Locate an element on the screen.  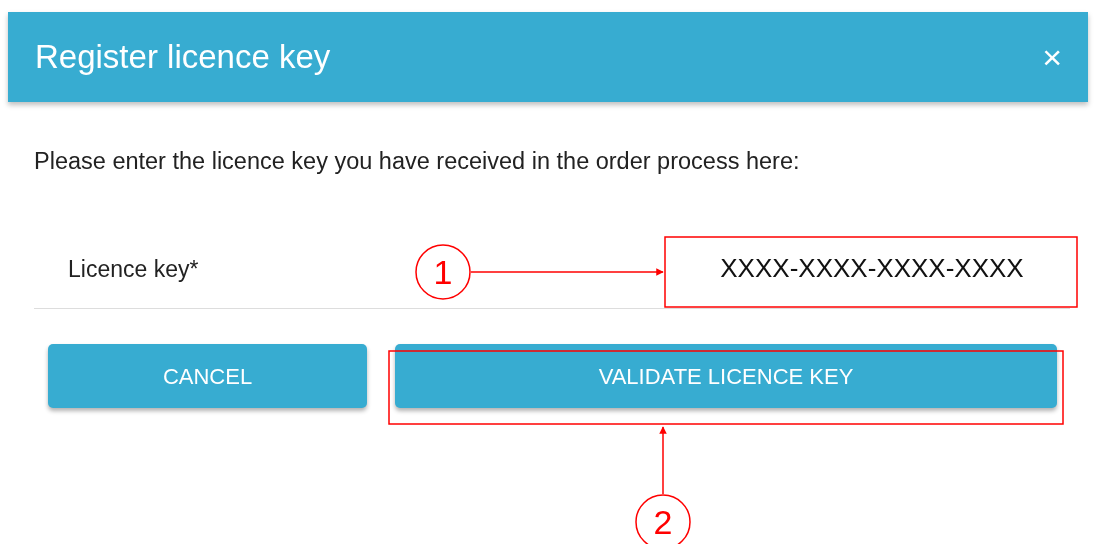
cancel-button: CANCEL is located at coordinates (207, 376).